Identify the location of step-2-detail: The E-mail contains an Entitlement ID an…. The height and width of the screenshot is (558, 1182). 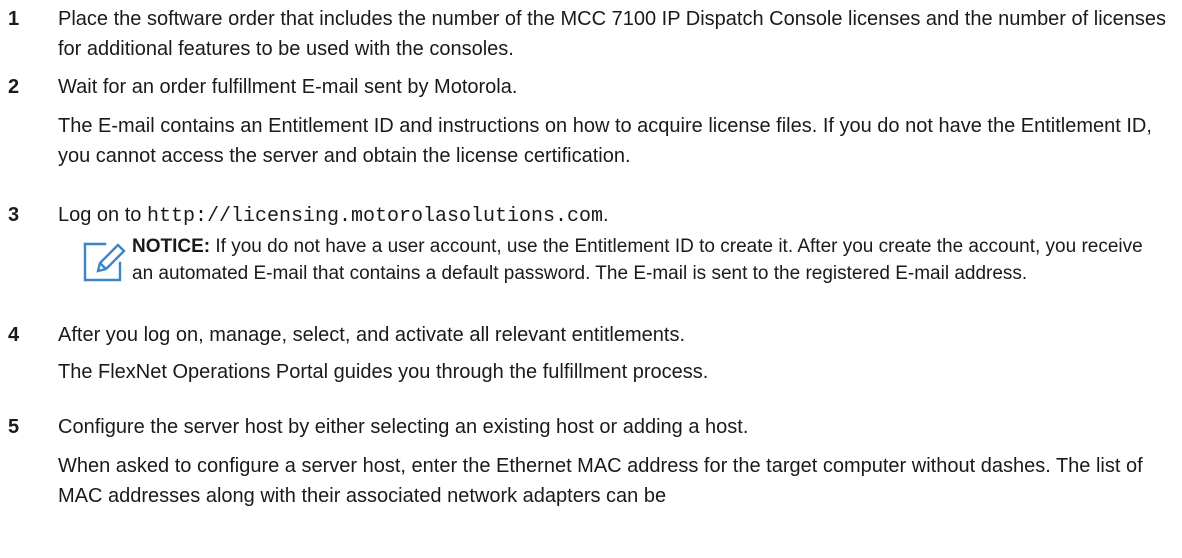
(605, 141).